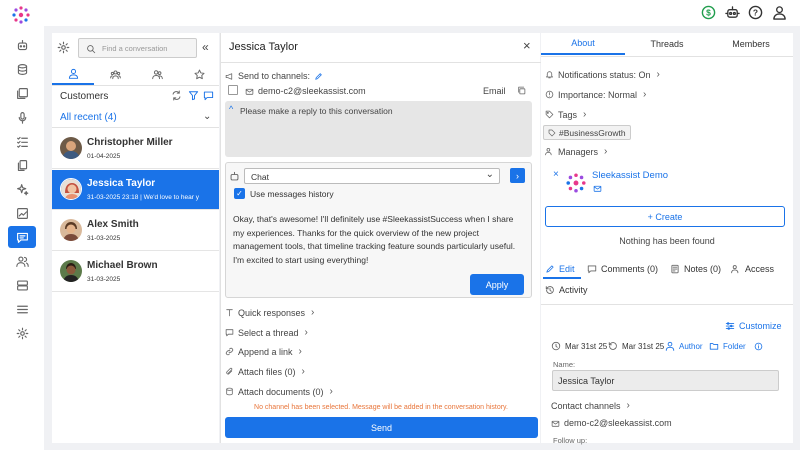  I want to click on help-icon: ?, so click(755, 12).